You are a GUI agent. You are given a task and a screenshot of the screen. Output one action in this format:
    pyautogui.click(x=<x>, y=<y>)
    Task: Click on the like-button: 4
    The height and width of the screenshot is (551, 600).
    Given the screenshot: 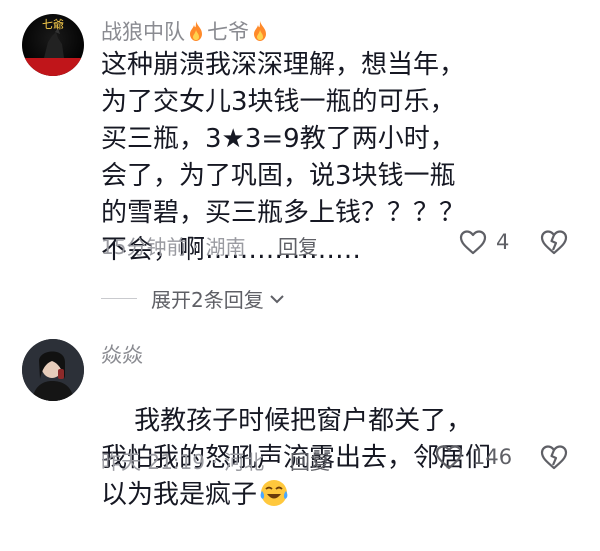 What is the action you would take?
    pyautogui.click(x=483, y=242)
    